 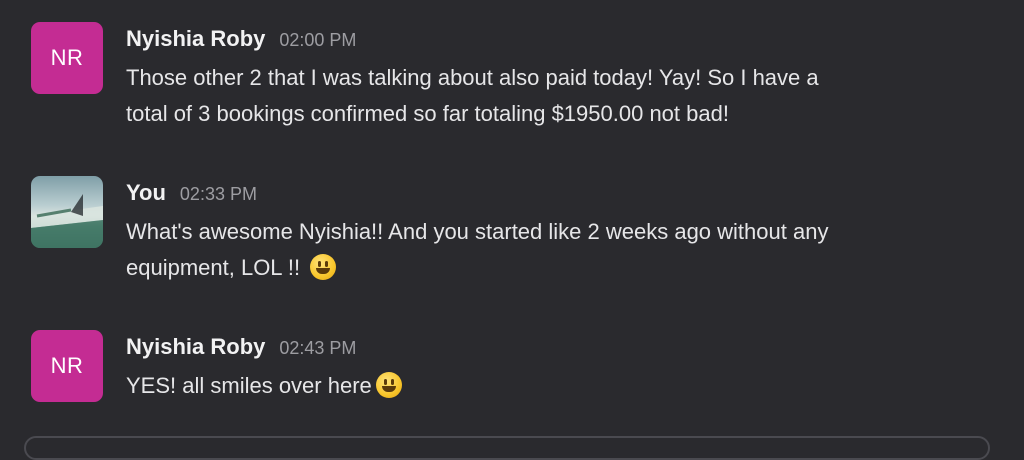 What do you see at coordinates (563, 268) in the screenshot?
I see `message-line-with-emoji: equipment, LOL !!` at bounding box center [563, 268].